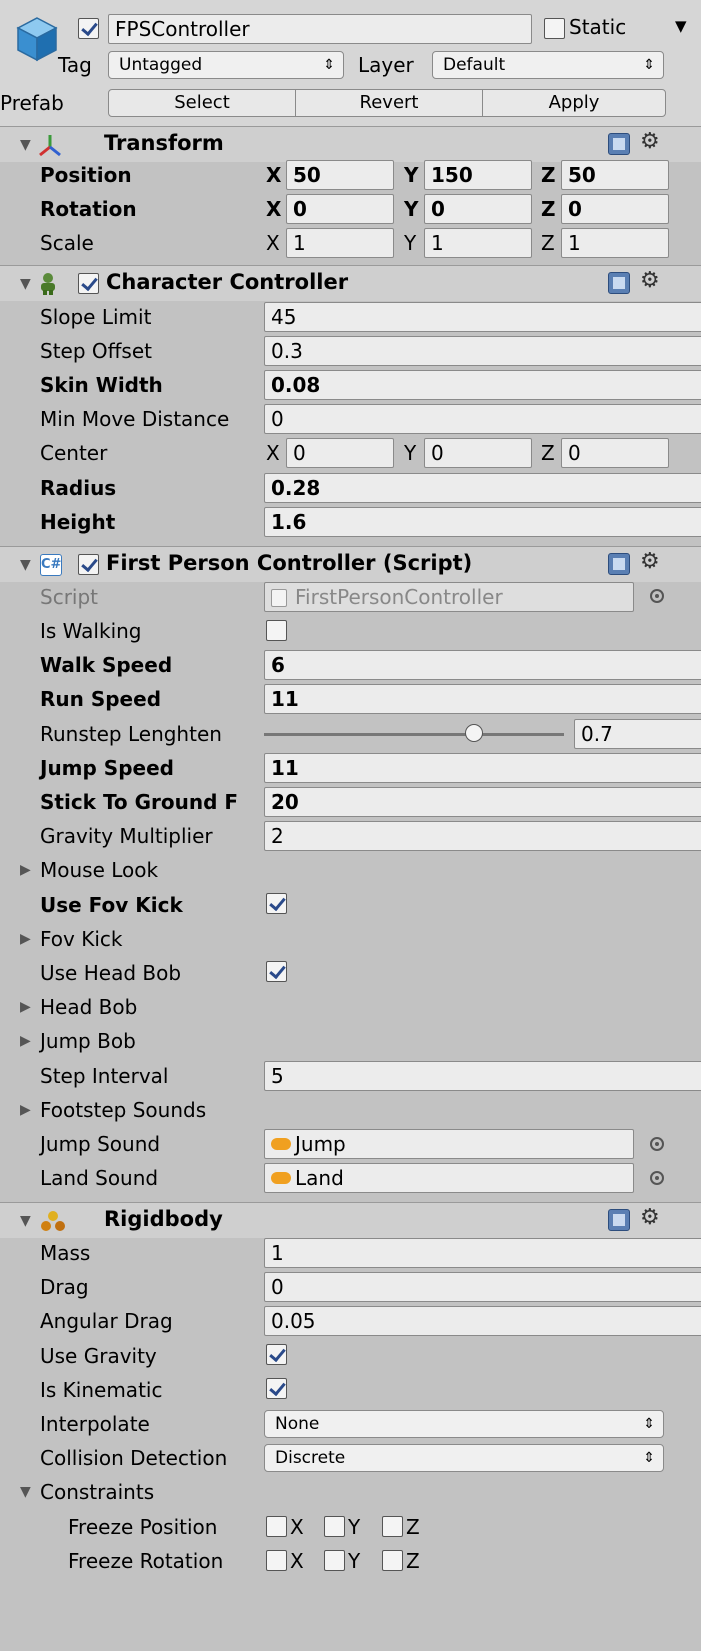 This screenshot has width=701, height=1651. What do you see at coordinates (88, 1041) in the screenshot?
I see `jump-bob-foldout: Jump Bob` at bounding box center [88, 1041].